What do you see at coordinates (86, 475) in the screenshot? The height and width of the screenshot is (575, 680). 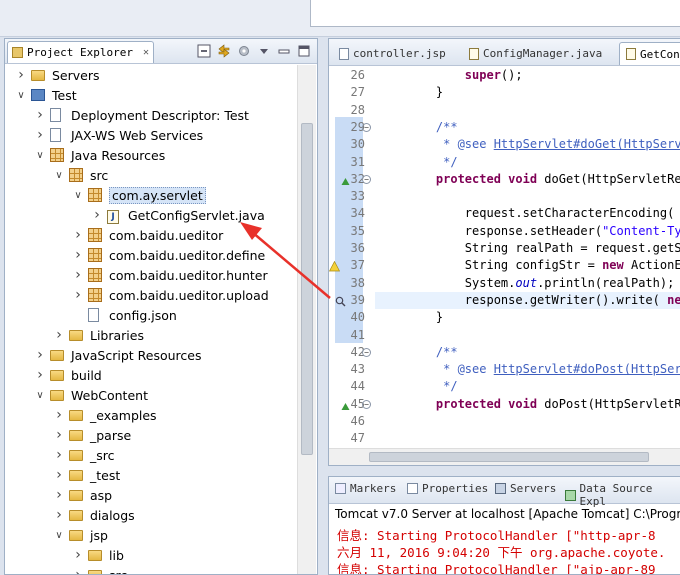 I see `tree-item: › _test` at bounding box center [86, 475].